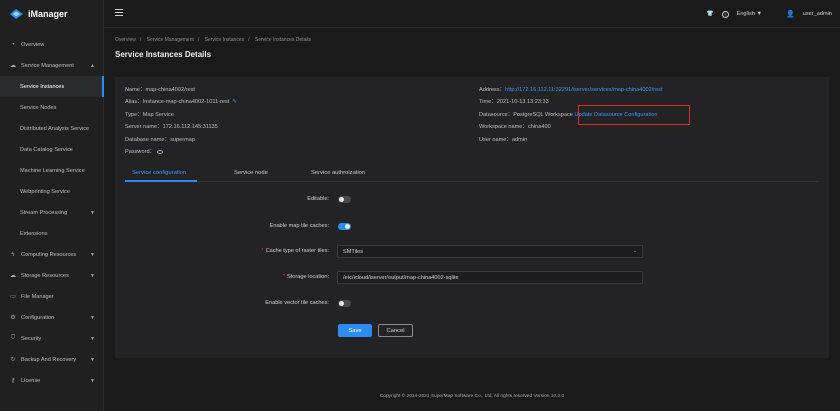 The width and height of the screenshot is (840, 411). I want to click on form-row-vector: Enable vector tile caches:, so click(472, 304).